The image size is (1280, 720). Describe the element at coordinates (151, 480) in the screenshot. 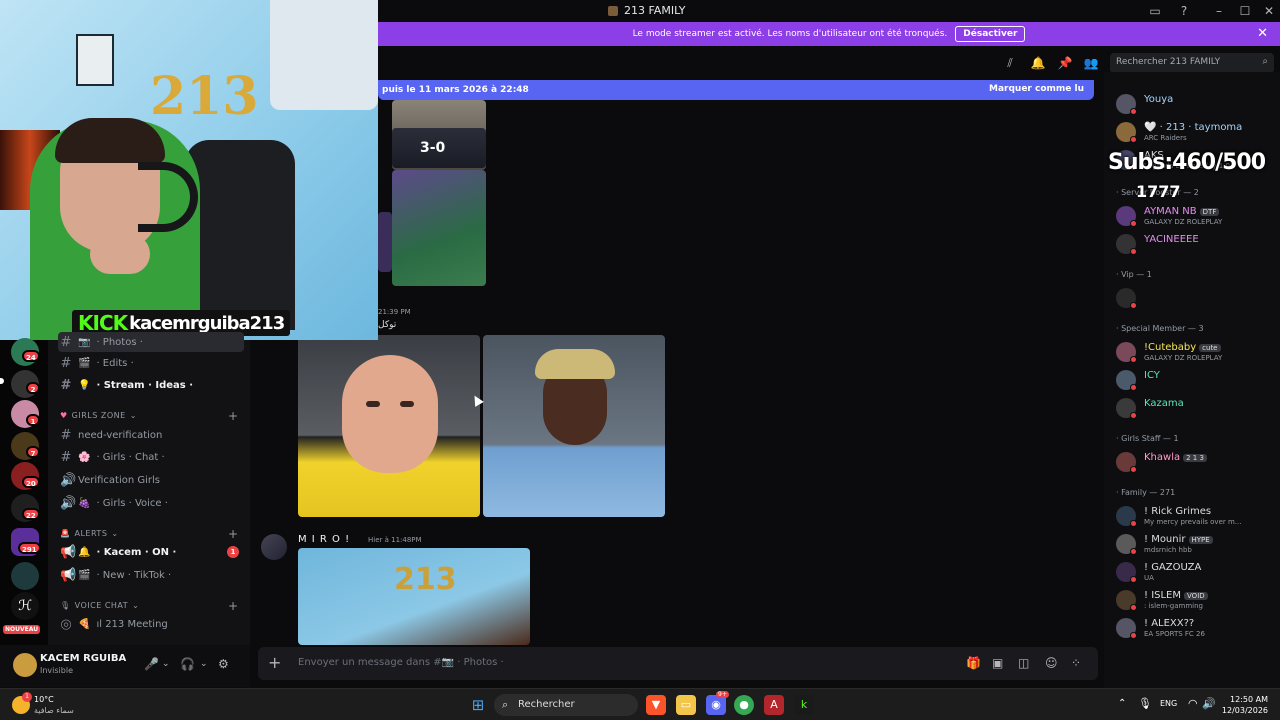

I see `channel-verification-girls: 🔊 Verification Girls` at that location.